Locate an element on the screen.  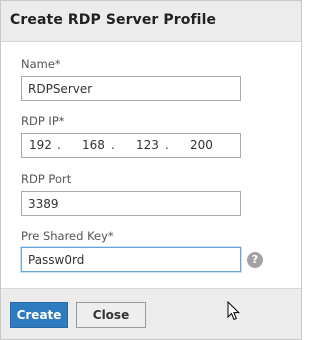
name-input is located at coordinates (131, 88).